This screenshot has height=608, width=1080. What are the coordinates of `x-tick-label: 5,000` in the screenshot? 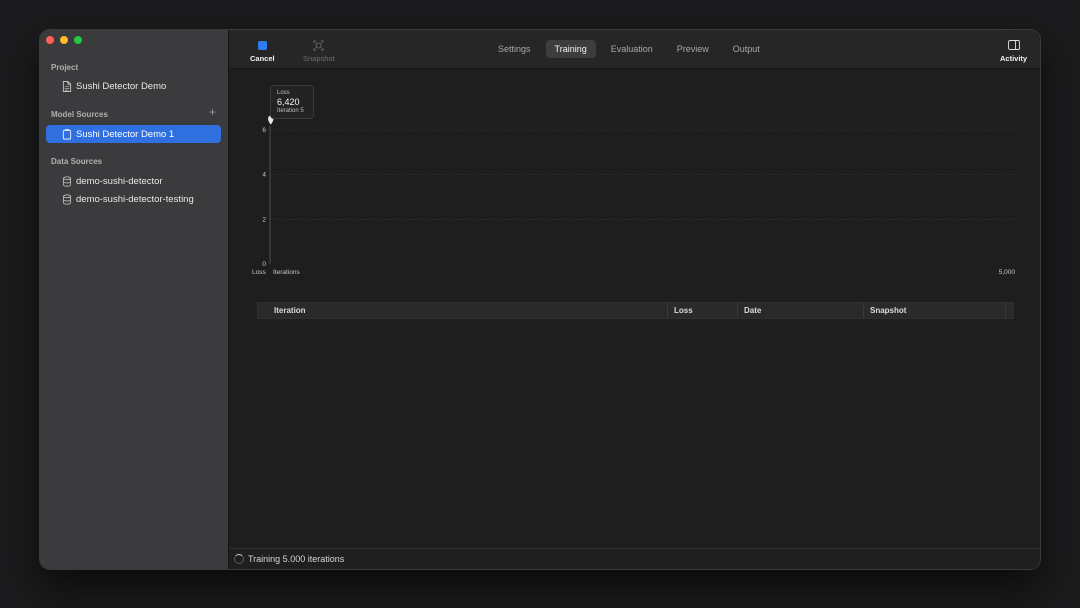 It's located at (1007, 272).